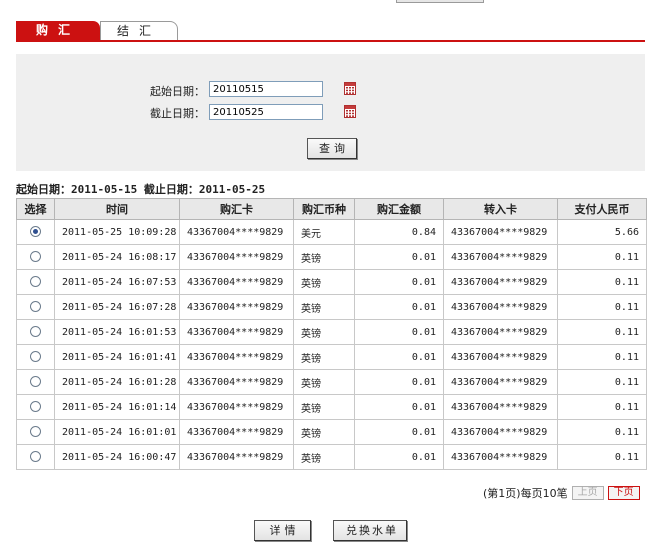 This screenshot has height=547, width=664. Describe the element at coordinates (232, 189) in the screenshot. I see `summary-end-value: 2011-05-25` at that location.